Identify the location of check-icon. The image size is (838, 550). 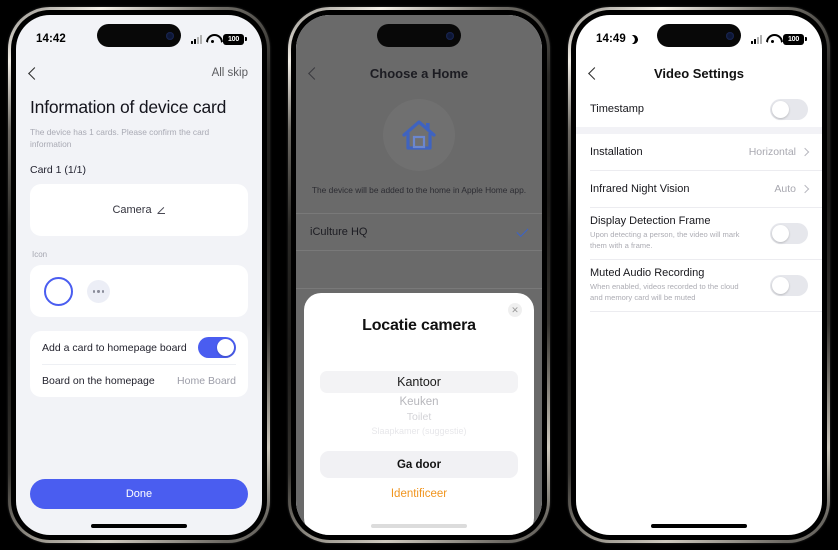
(522, 230).